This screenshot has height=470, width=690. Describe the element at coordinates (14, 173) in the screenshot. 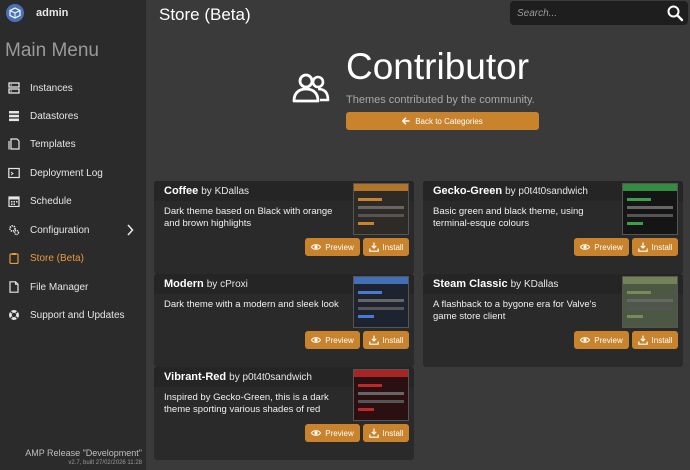

I see `terminal-icon` at that location.